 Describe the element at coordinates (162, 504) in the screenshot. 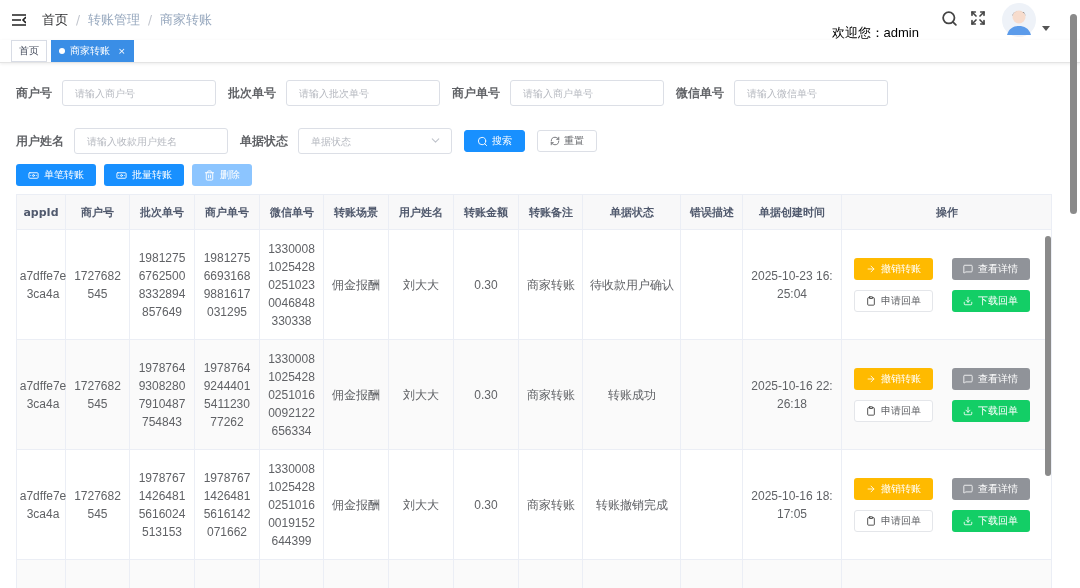

I see `table-cell: 197876714264815616024513153` at that location.